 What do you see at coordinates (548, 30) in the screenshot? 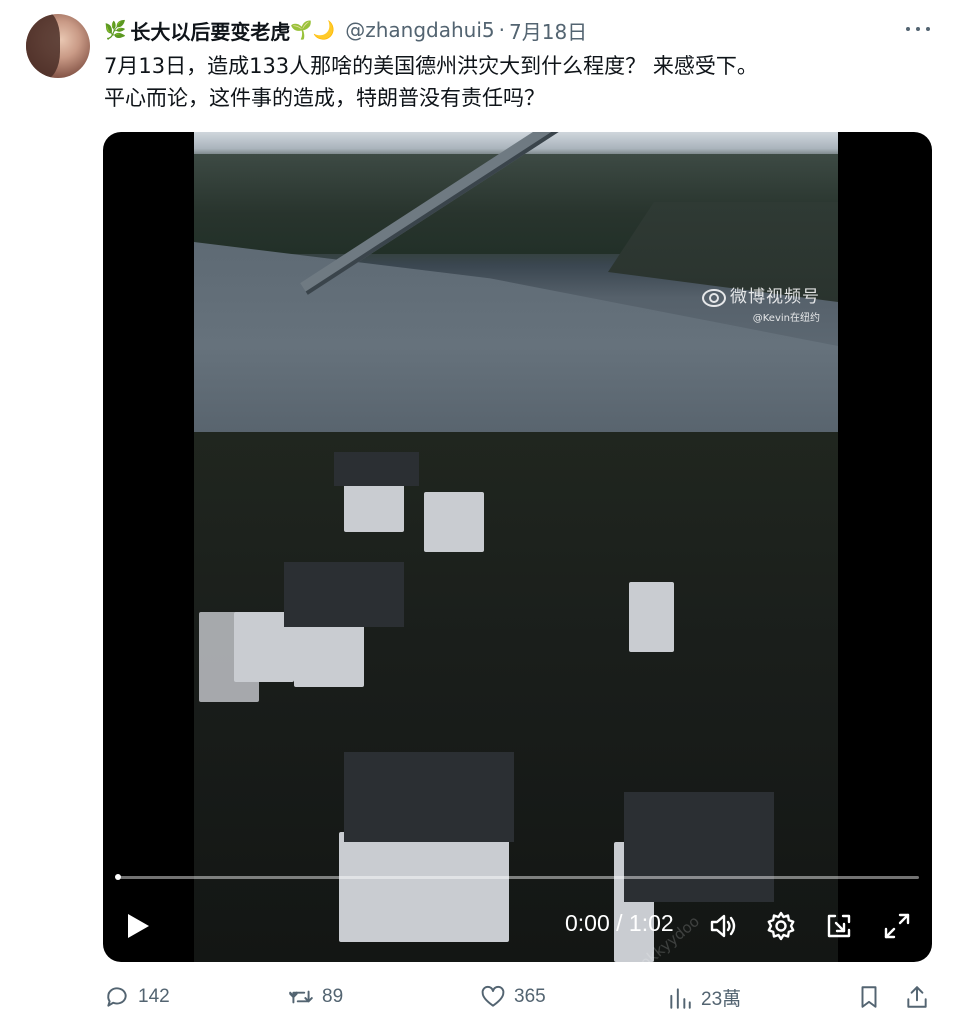
I see `tweet-date: 7月18日` at bounding box center [548, 30].